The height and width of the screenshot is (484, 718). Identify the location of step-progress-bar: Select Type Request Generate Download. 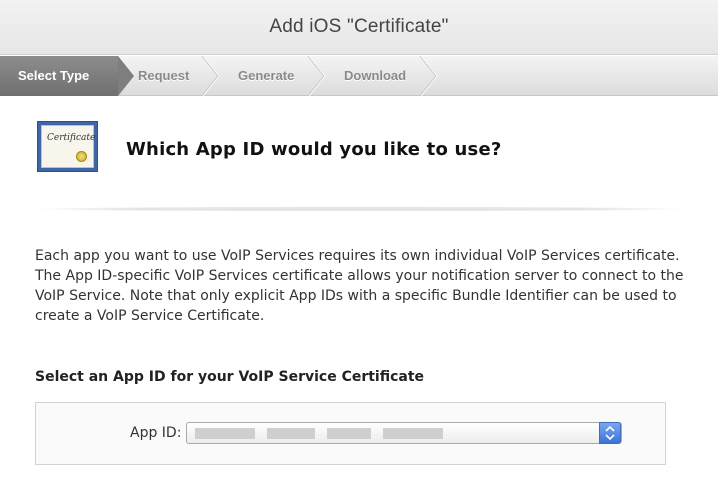
(359, 76).